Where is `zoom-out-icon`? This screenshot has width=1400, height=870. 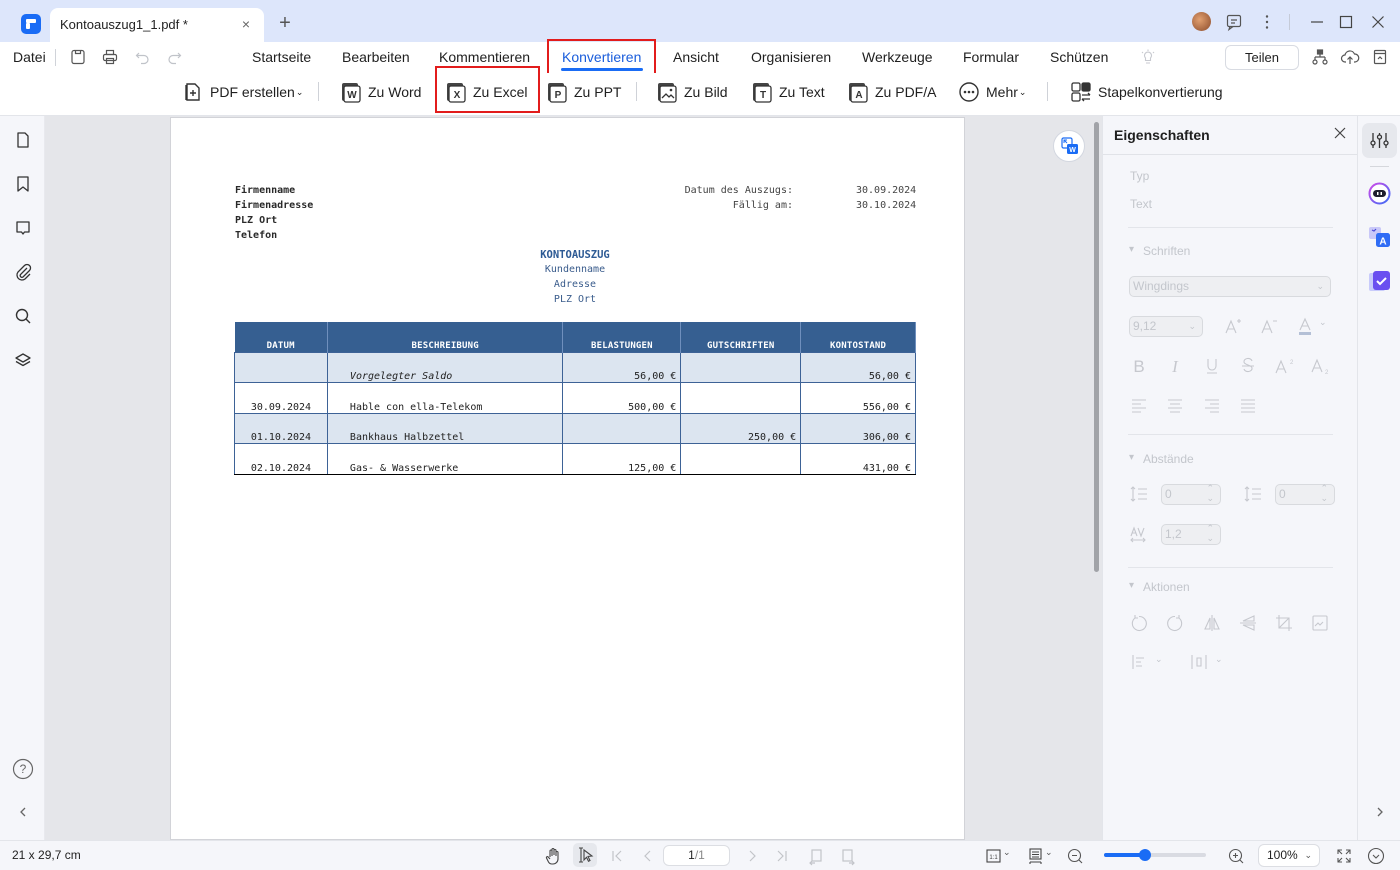 zoom-out-icon is located at coordinates (1075, 856).